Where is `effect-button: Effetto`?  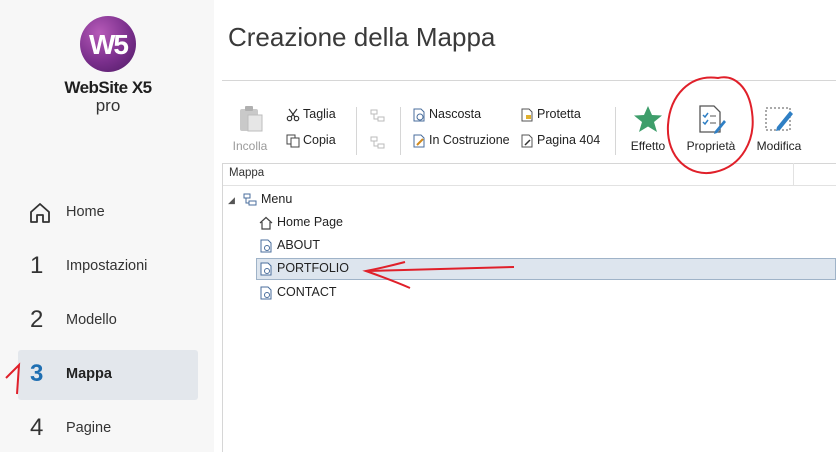
effect-button: Effetto is located at coordinates (648, 128).